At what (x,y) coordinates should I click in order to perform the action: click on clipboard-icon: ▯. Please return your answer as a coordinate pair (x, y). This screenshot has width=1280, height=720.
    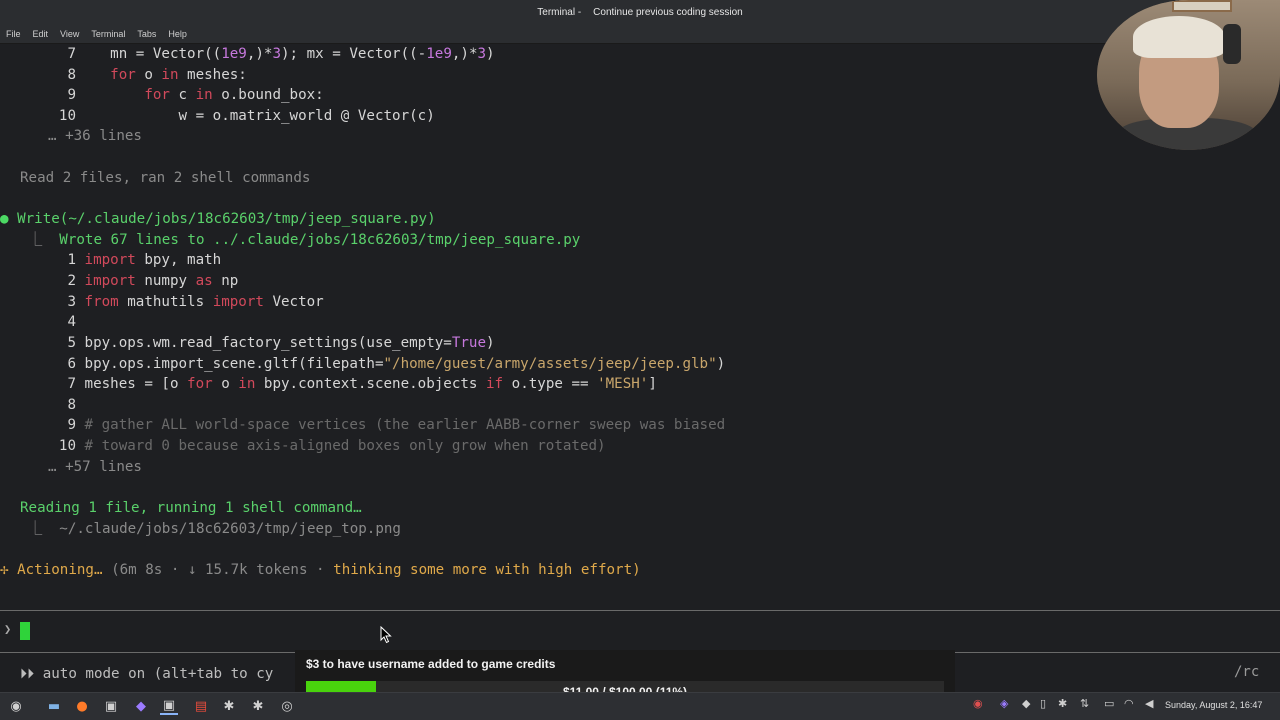
    Looking at the image, I should click on (1043, 706).